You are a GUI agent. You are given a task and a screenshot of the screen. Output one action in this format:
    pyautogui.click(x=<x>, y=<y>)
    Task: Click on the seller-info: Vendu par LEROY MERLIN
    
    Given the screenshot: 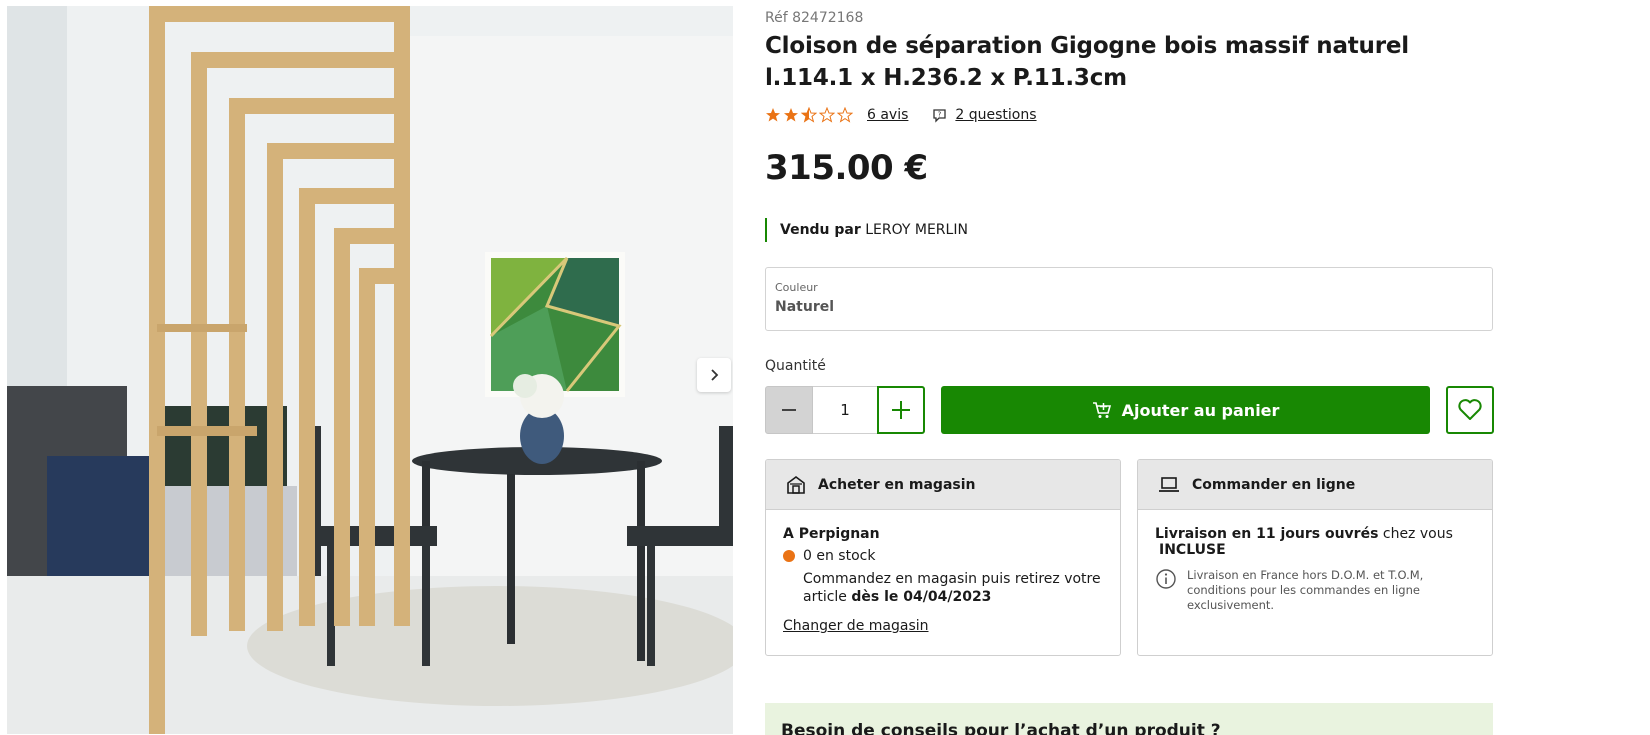 What is the action you would take?
    pyautogui.click(x=866, y=230)
    